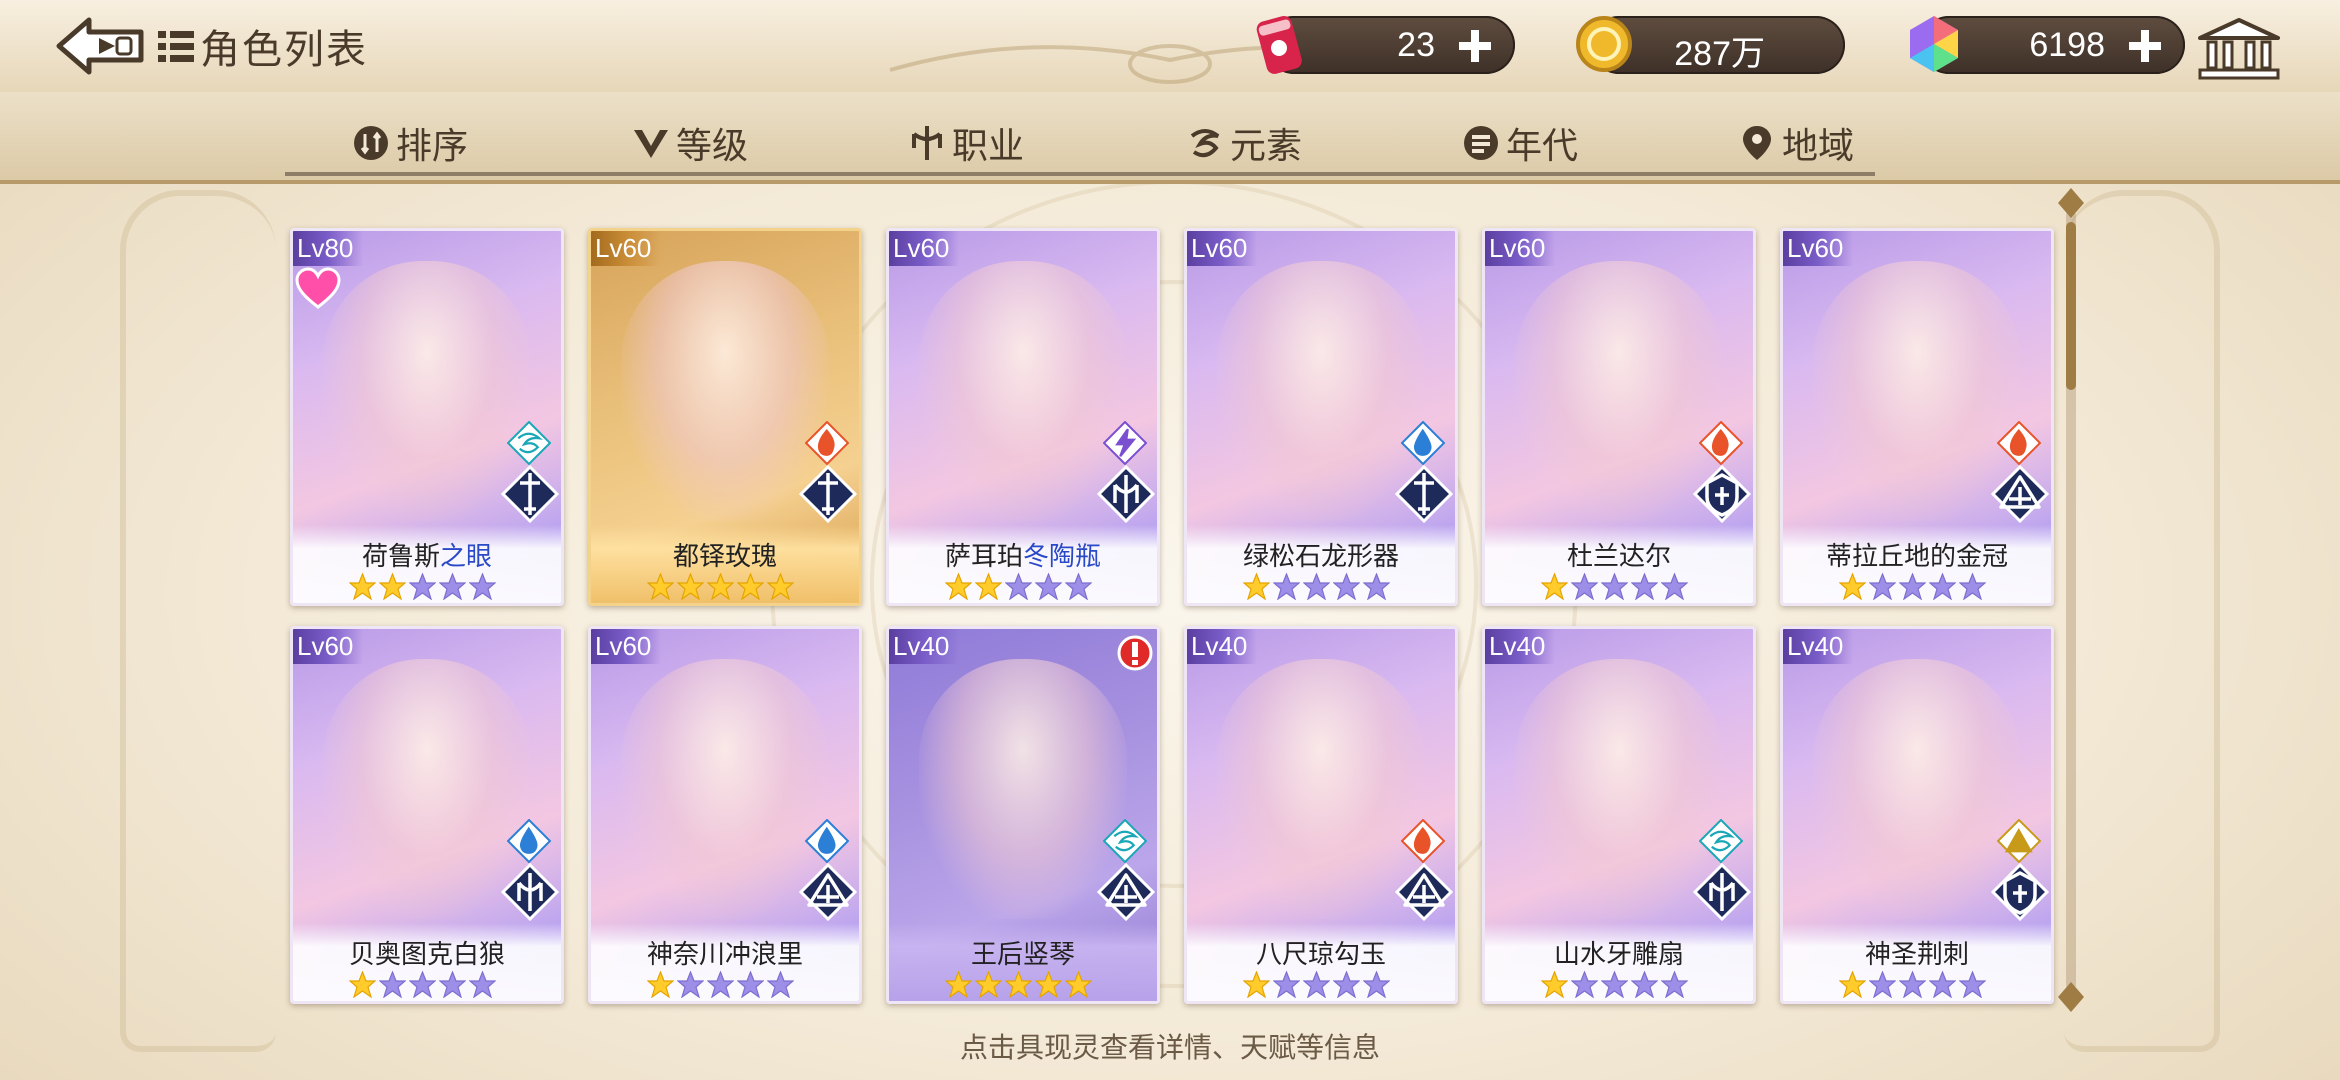 Image resolution: width=2340 pixels, height=1080 pixels. I want to click on character-card: Lv60 绿松石龙形器, so click(1321, 417).